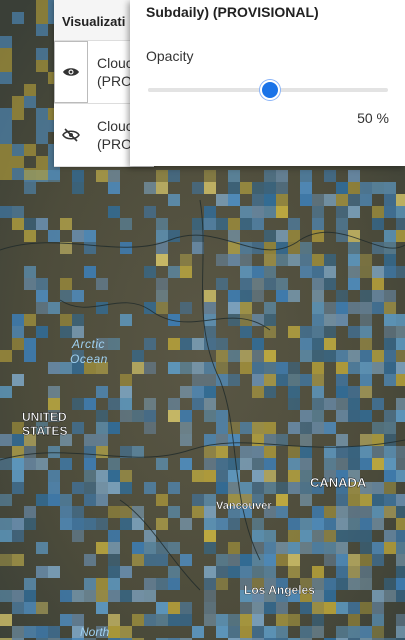  I want to click on opacity-slider-thumb, so click(270, 90).